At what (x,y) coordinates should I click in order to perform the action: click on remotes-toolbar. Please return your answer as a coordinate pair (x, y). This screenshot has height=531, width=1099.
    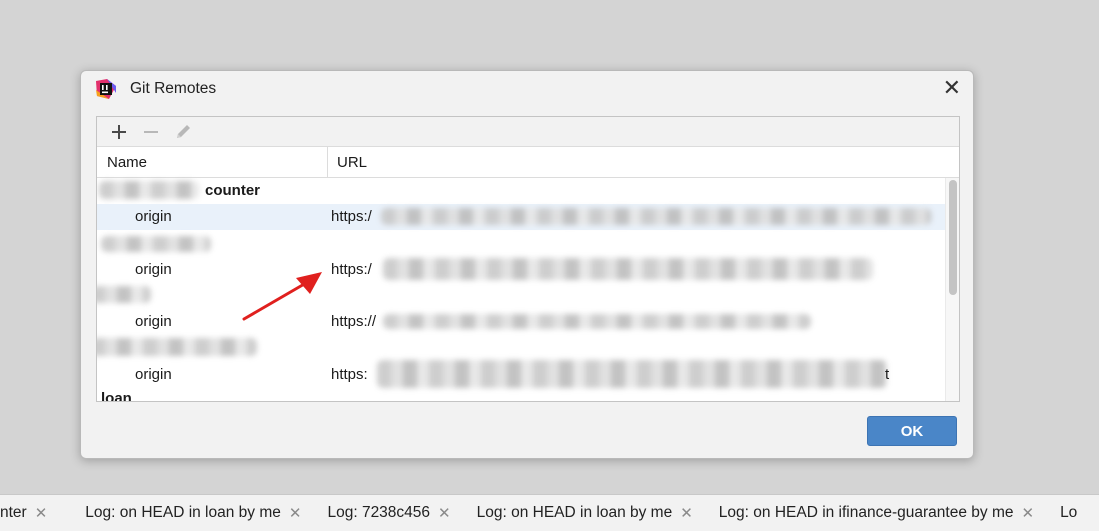
    Looking at the image, I should click on (528, 132).